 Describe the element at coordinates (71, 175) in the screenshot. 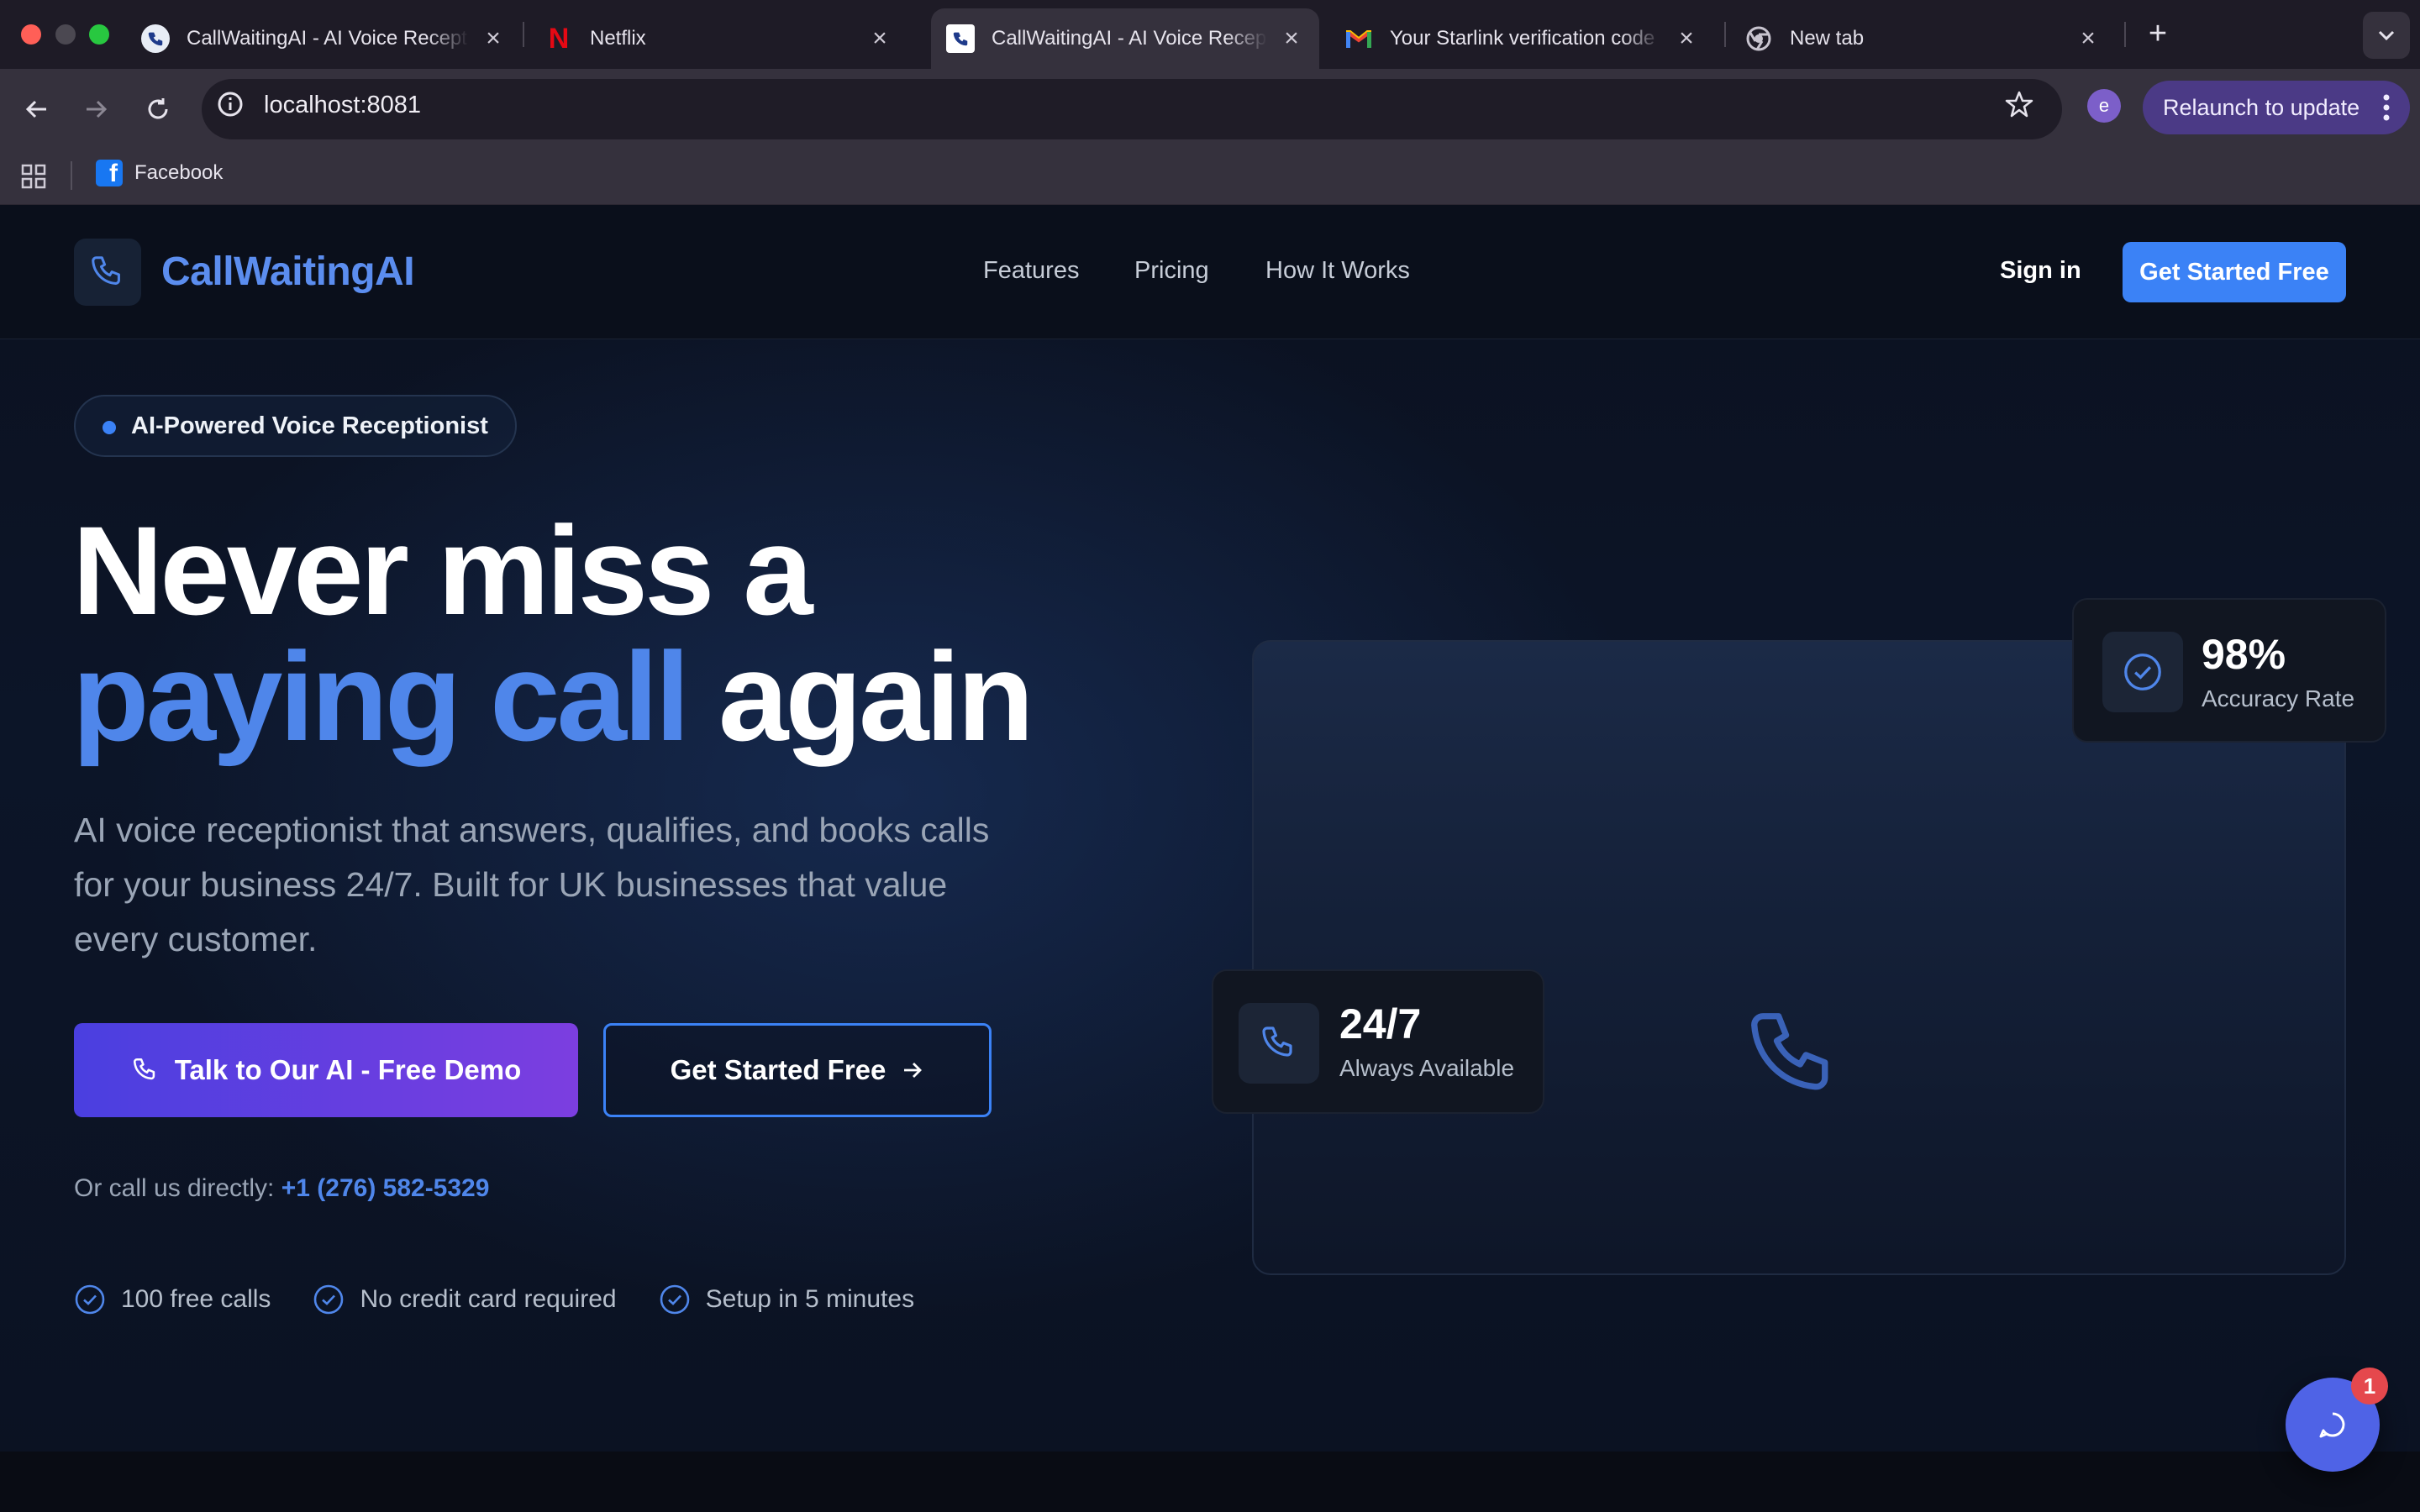

I see `bookmark-separator` at that location.